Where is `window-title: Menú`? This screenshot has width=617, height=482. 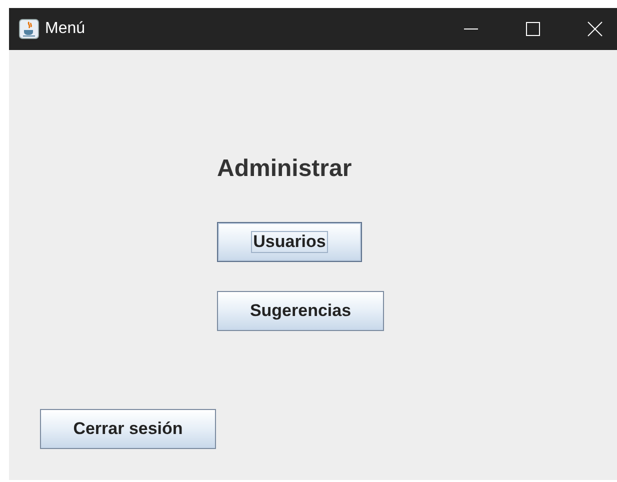
window-title: Menú is located at coordinates (65, 29).